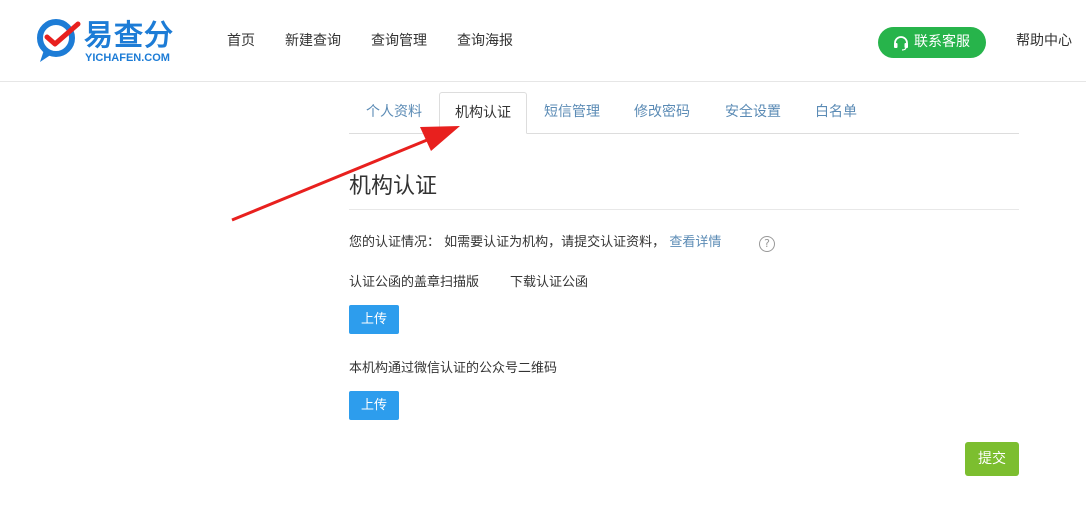 The image size is (1086, 518). Describe the element at coordinates (374, 405) in the screenshot. I see `upload-qrcode-button: 上传` at that location.